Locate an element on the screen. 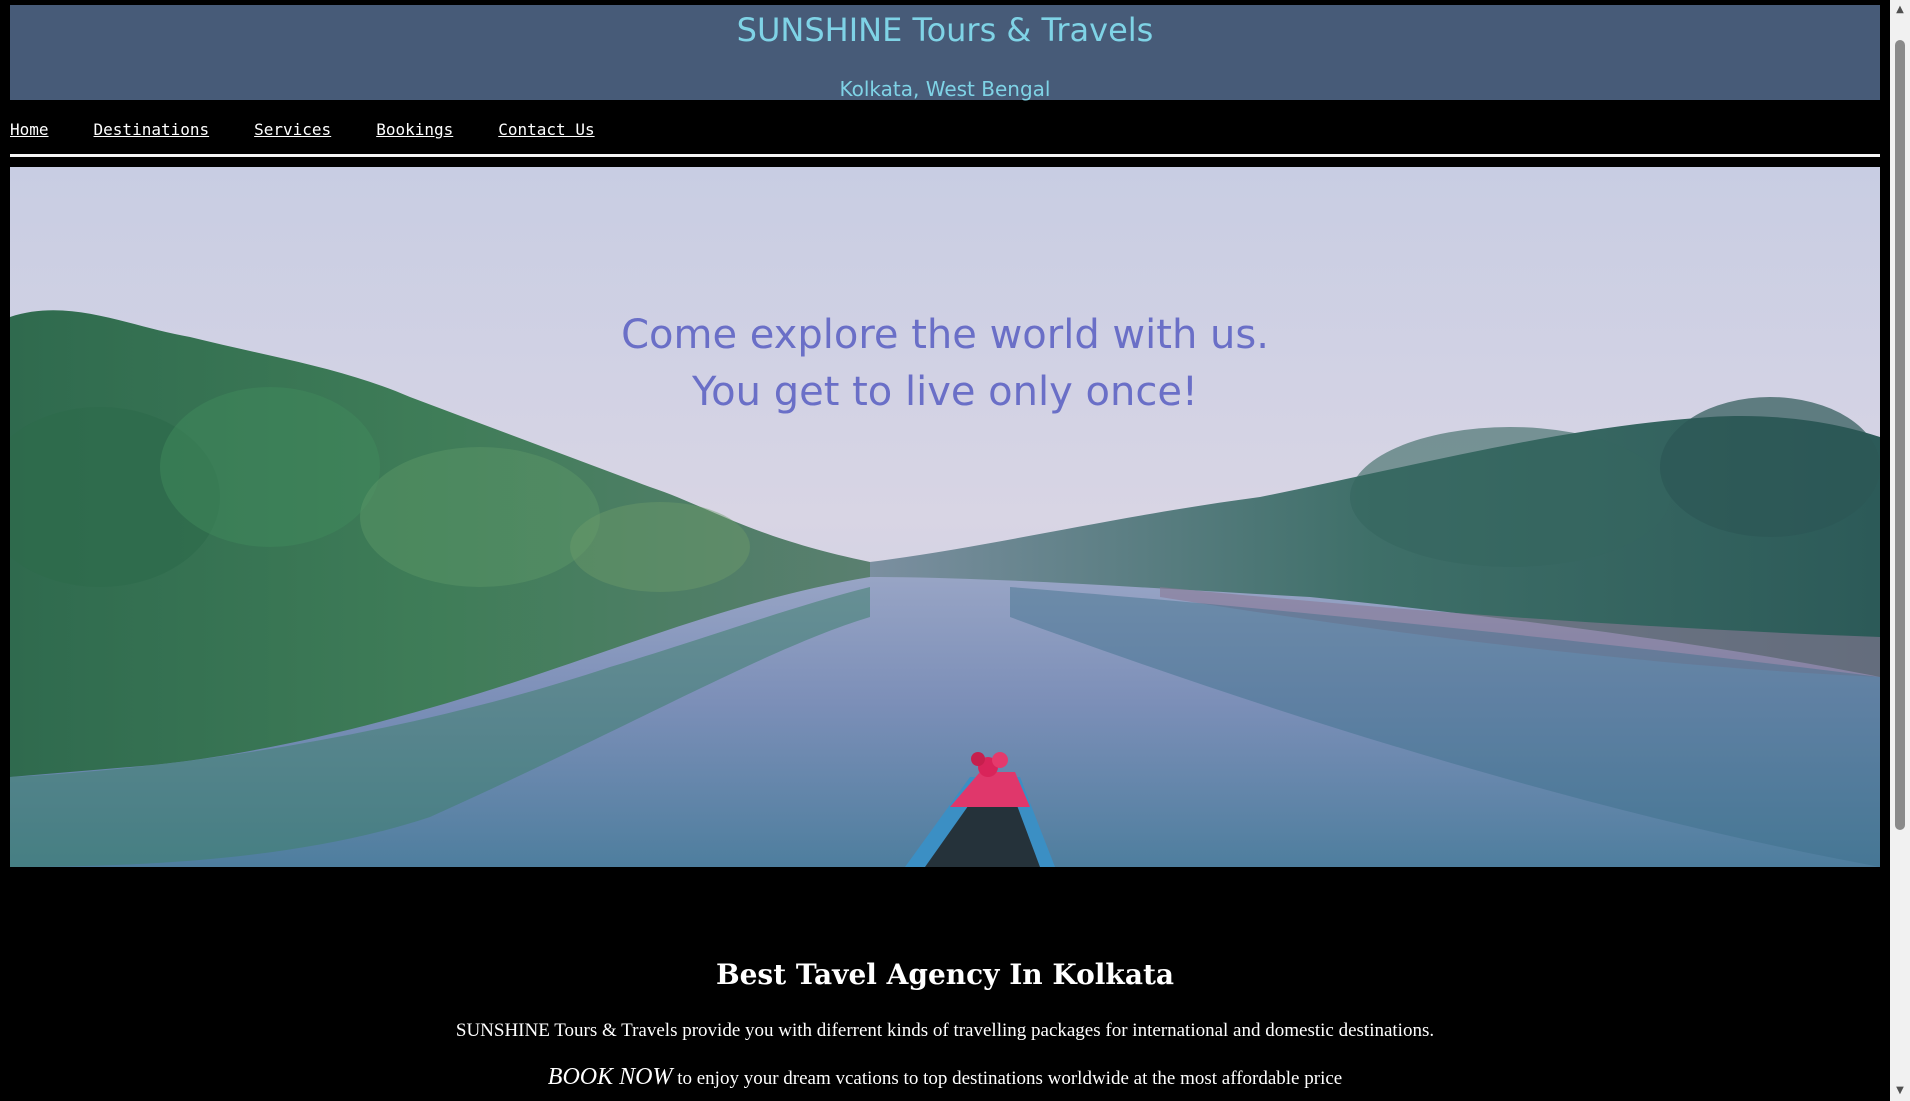  book-now-text: BOOK NOW is located at coordinates (610, 1077).